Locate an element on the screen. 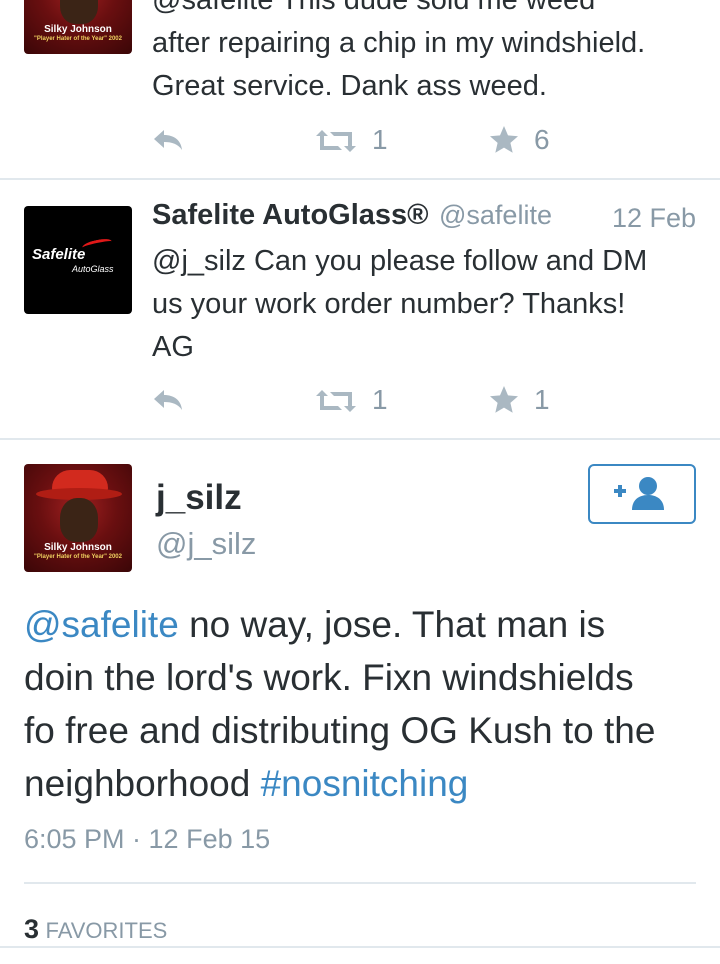 This screenshot has width=720, height=964. display-name: Safelite AutoGlass® is located at coordinates (290, 215).